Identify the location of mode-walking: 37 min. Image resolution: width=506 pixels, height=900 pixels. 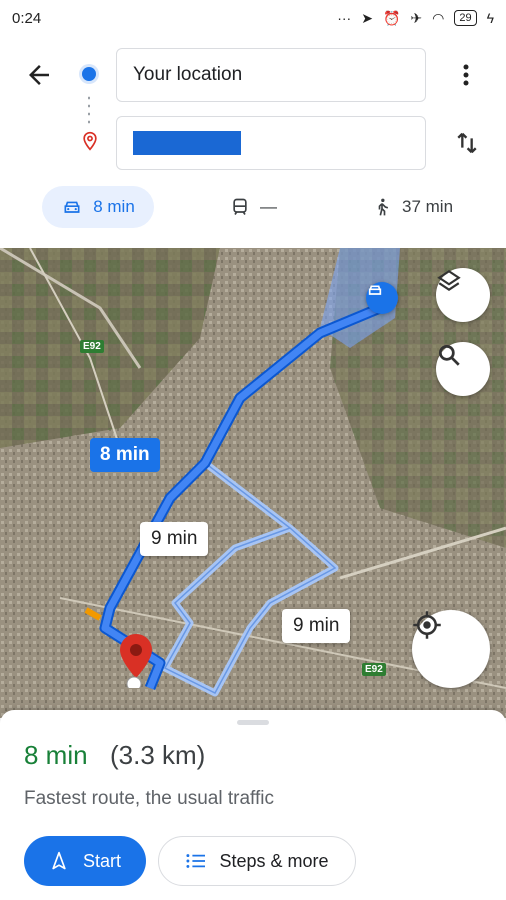
(412, 207).